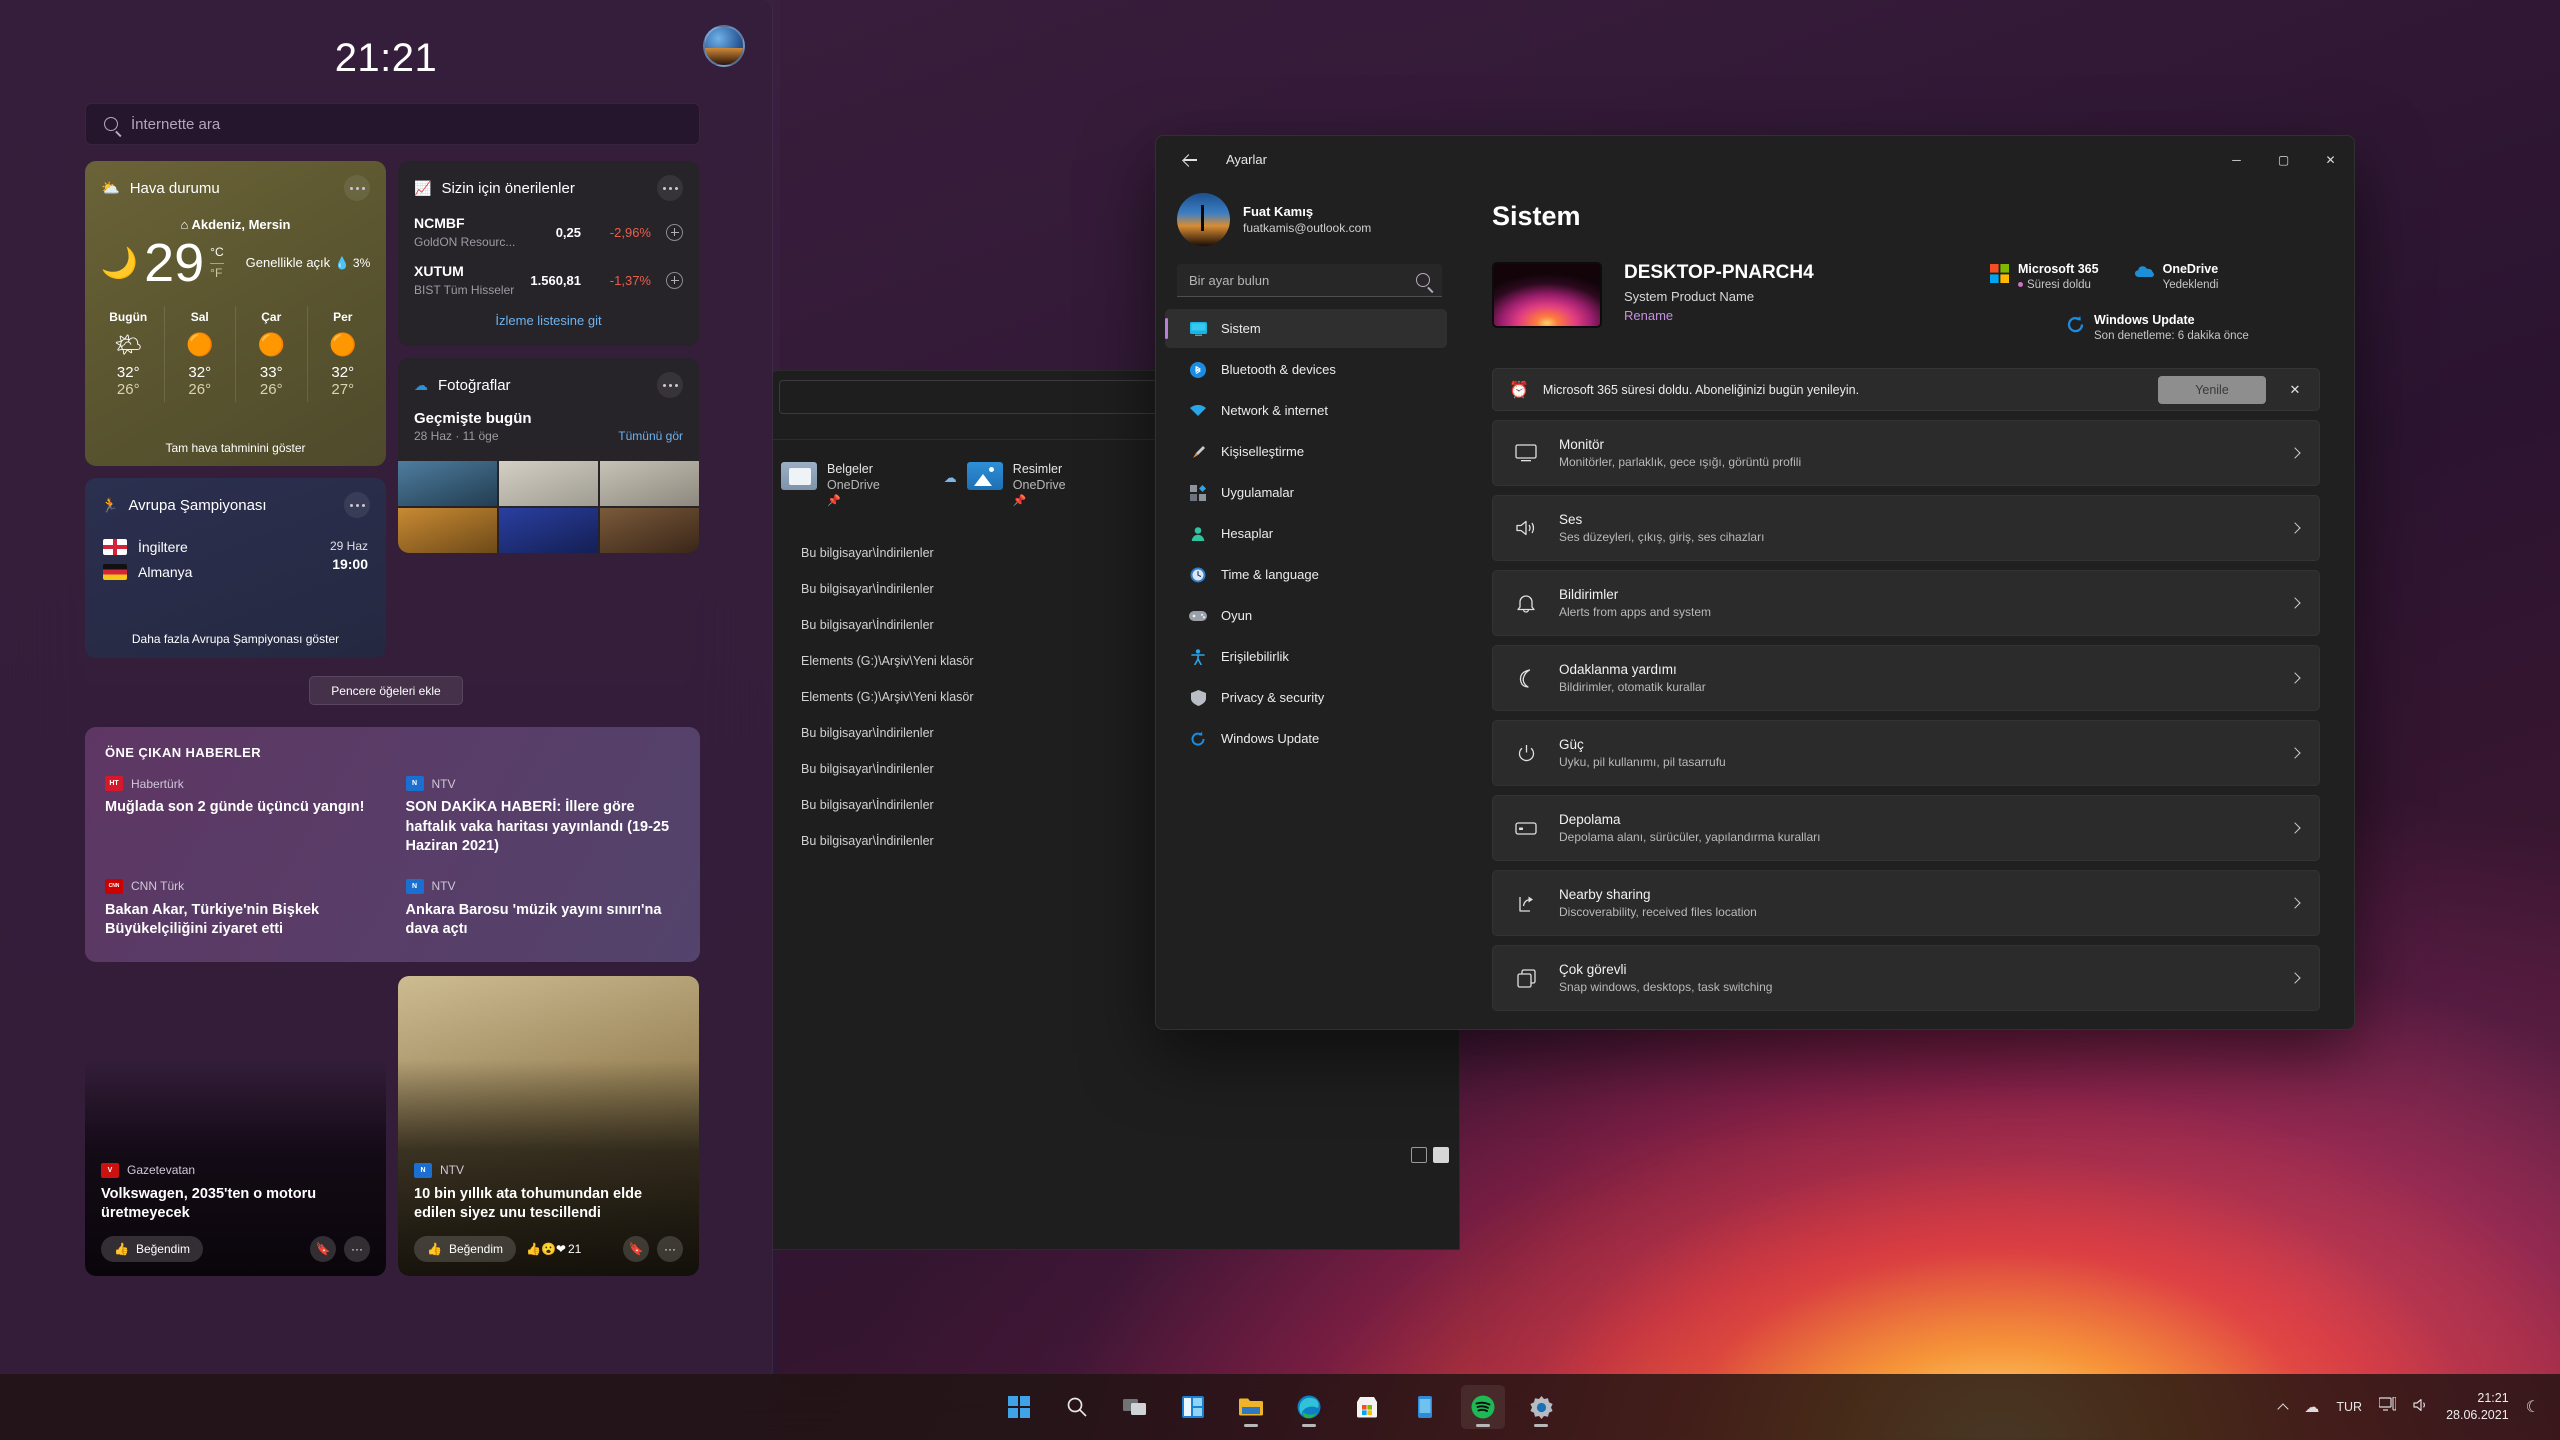 The width and height of the screenshot is (2560, 1440). Describe the element at coordinates (1306, 574) in the screenshot. I see `sidebar-item-time-language: Time & language` at that location.